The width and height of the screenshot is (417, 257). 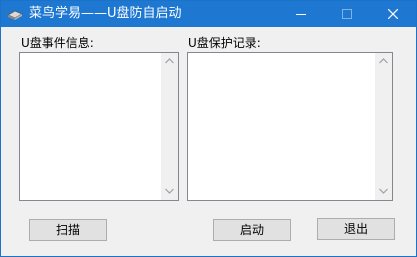 I want to click on close-icon, so click(x=393, y=14).